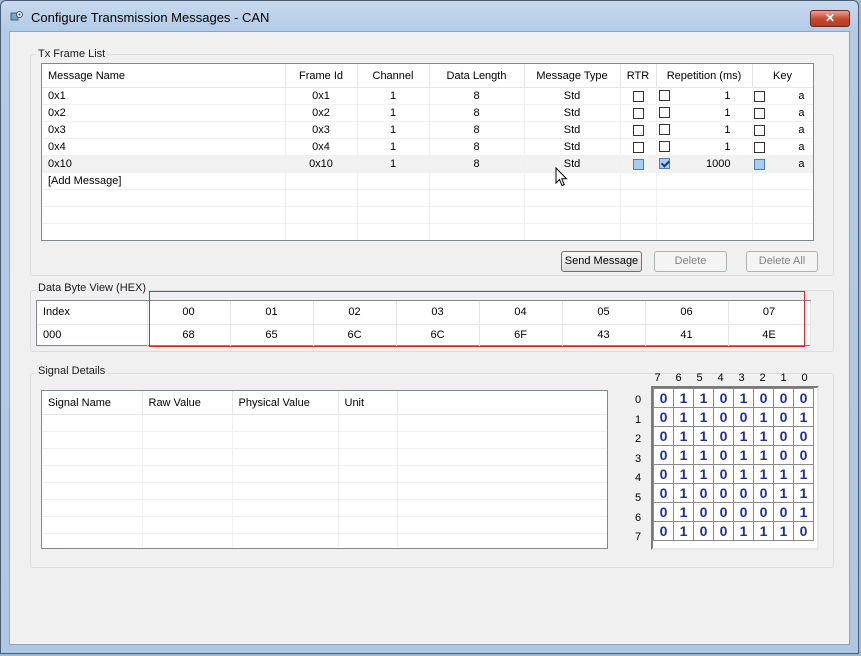  I want to click on signal-details-label: Signal Details, so click(72, 371).